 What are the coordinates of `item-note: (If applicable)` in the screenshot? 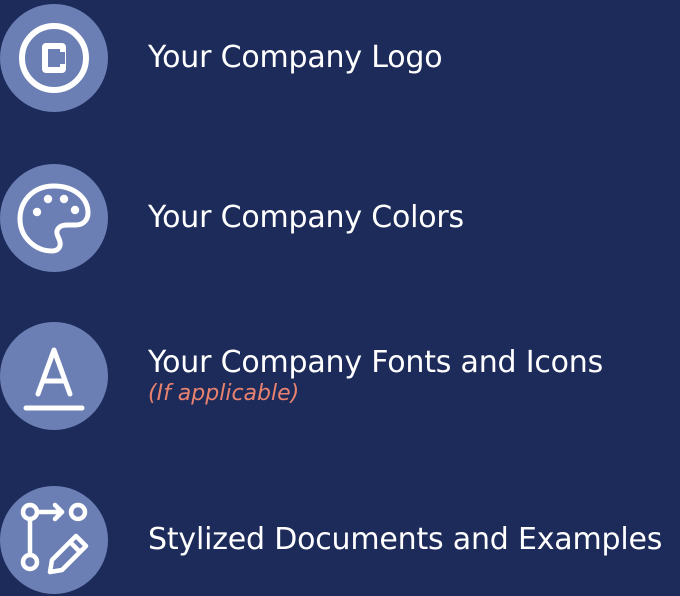 It's located at (224, 393).